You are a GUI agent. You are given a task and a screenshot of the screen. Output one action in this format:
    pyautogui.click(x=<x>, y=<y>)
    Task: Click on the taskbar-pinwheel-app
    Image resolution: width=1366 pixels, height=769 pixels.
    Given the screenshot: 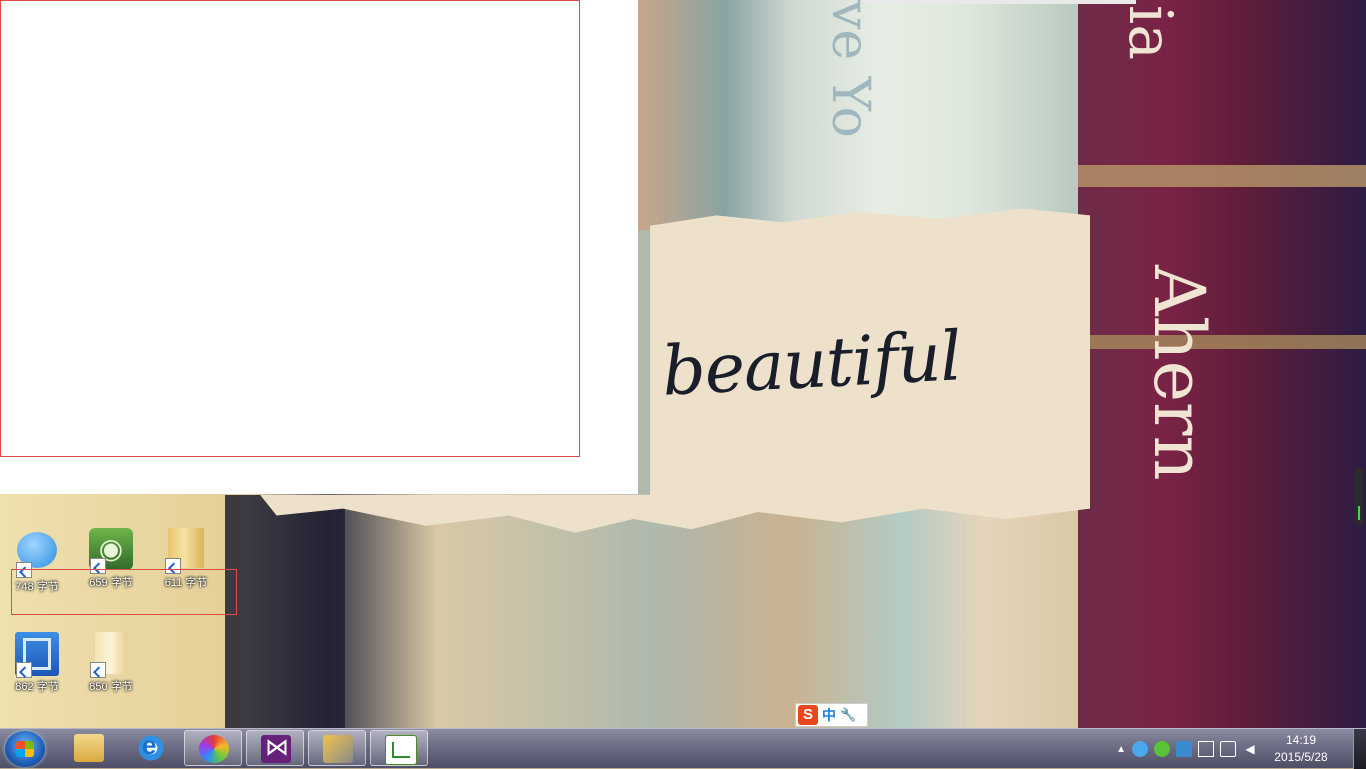 What is the action you would take?
    pyautogui.click(x=213, y=748)
    